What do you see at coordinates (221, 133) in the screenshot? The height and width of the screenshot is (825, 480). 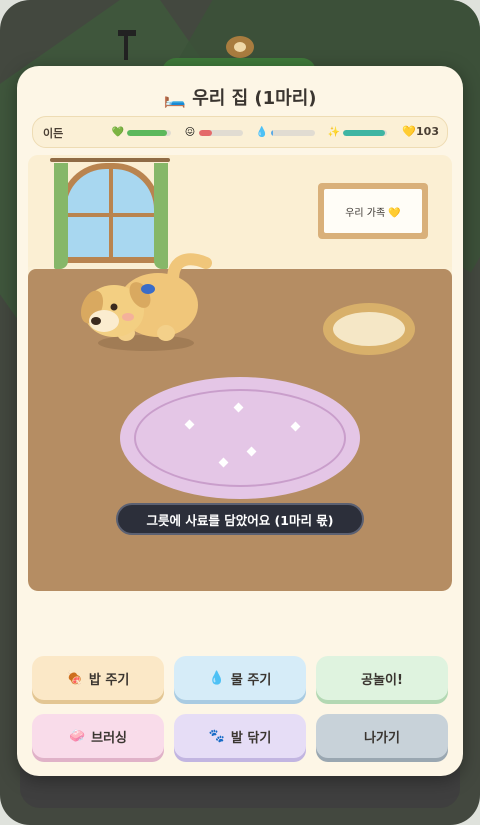 I see `mood-bar` at bounding box center [221, 133].